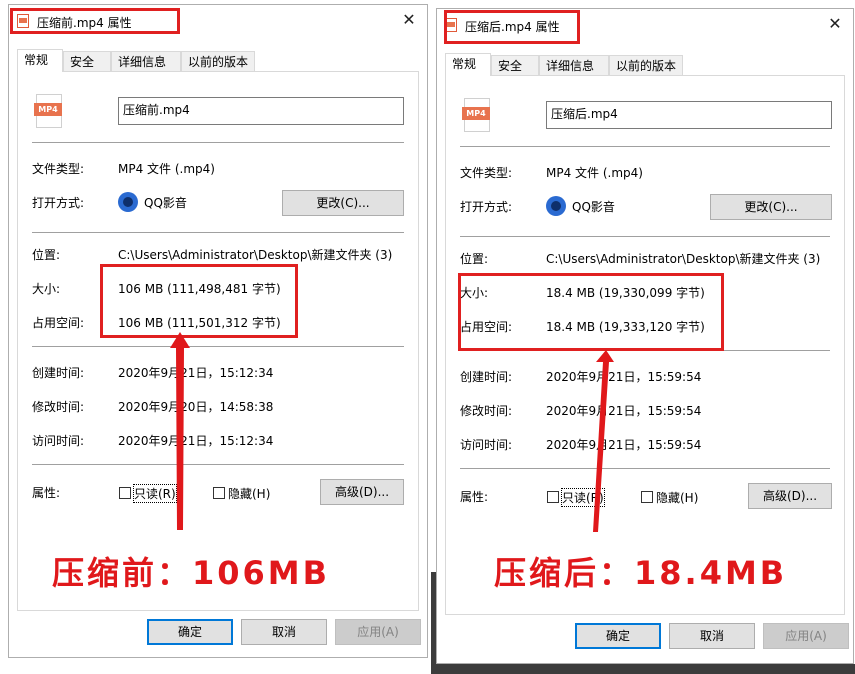 The width and height of the screenshot is (855, 674). What do you see at coordinates (641, 573) in the screenshot?
I see `caption-after: 压缩后：18.4MB` at bounding box center [641, 573].